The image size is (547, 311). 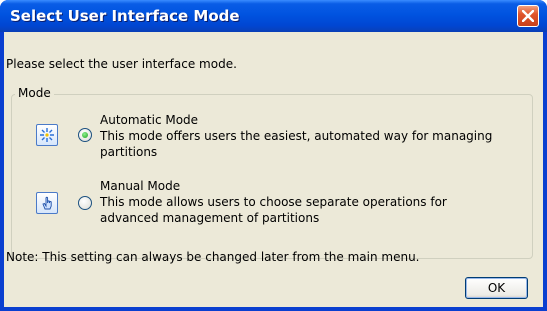 I want to click on ok-button: OK, so click(x=496, y=288).